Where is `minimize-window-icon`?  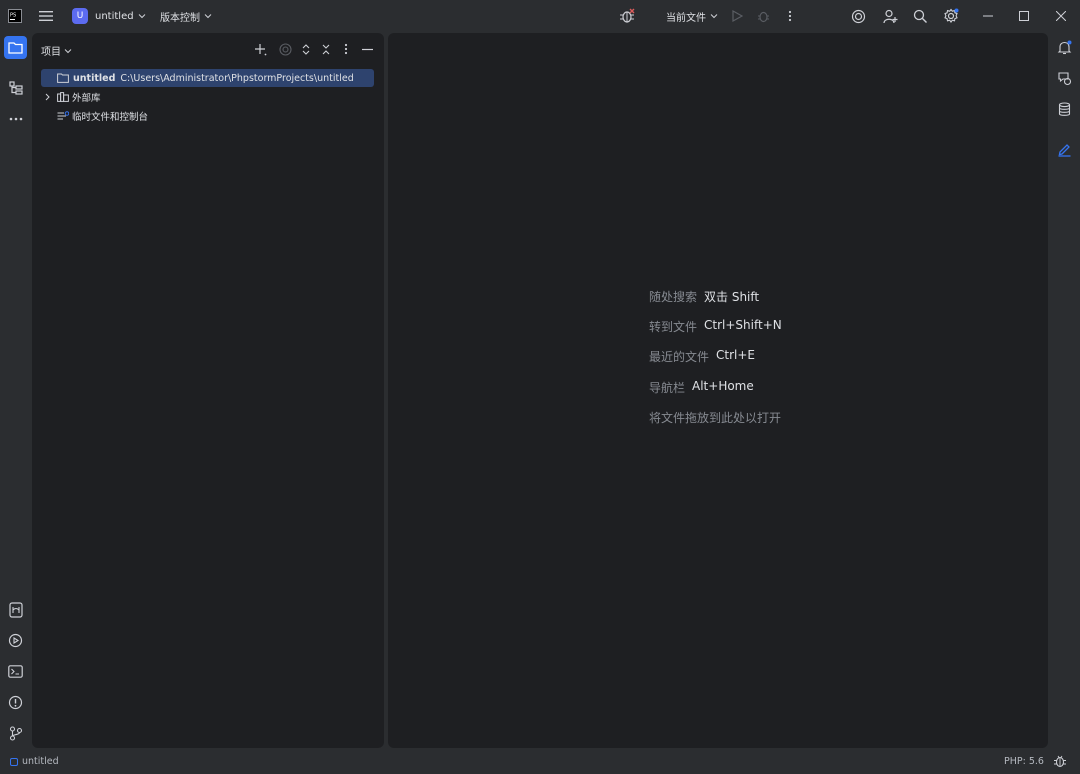
minimize-window-icon is located at coordinates (988, 16).